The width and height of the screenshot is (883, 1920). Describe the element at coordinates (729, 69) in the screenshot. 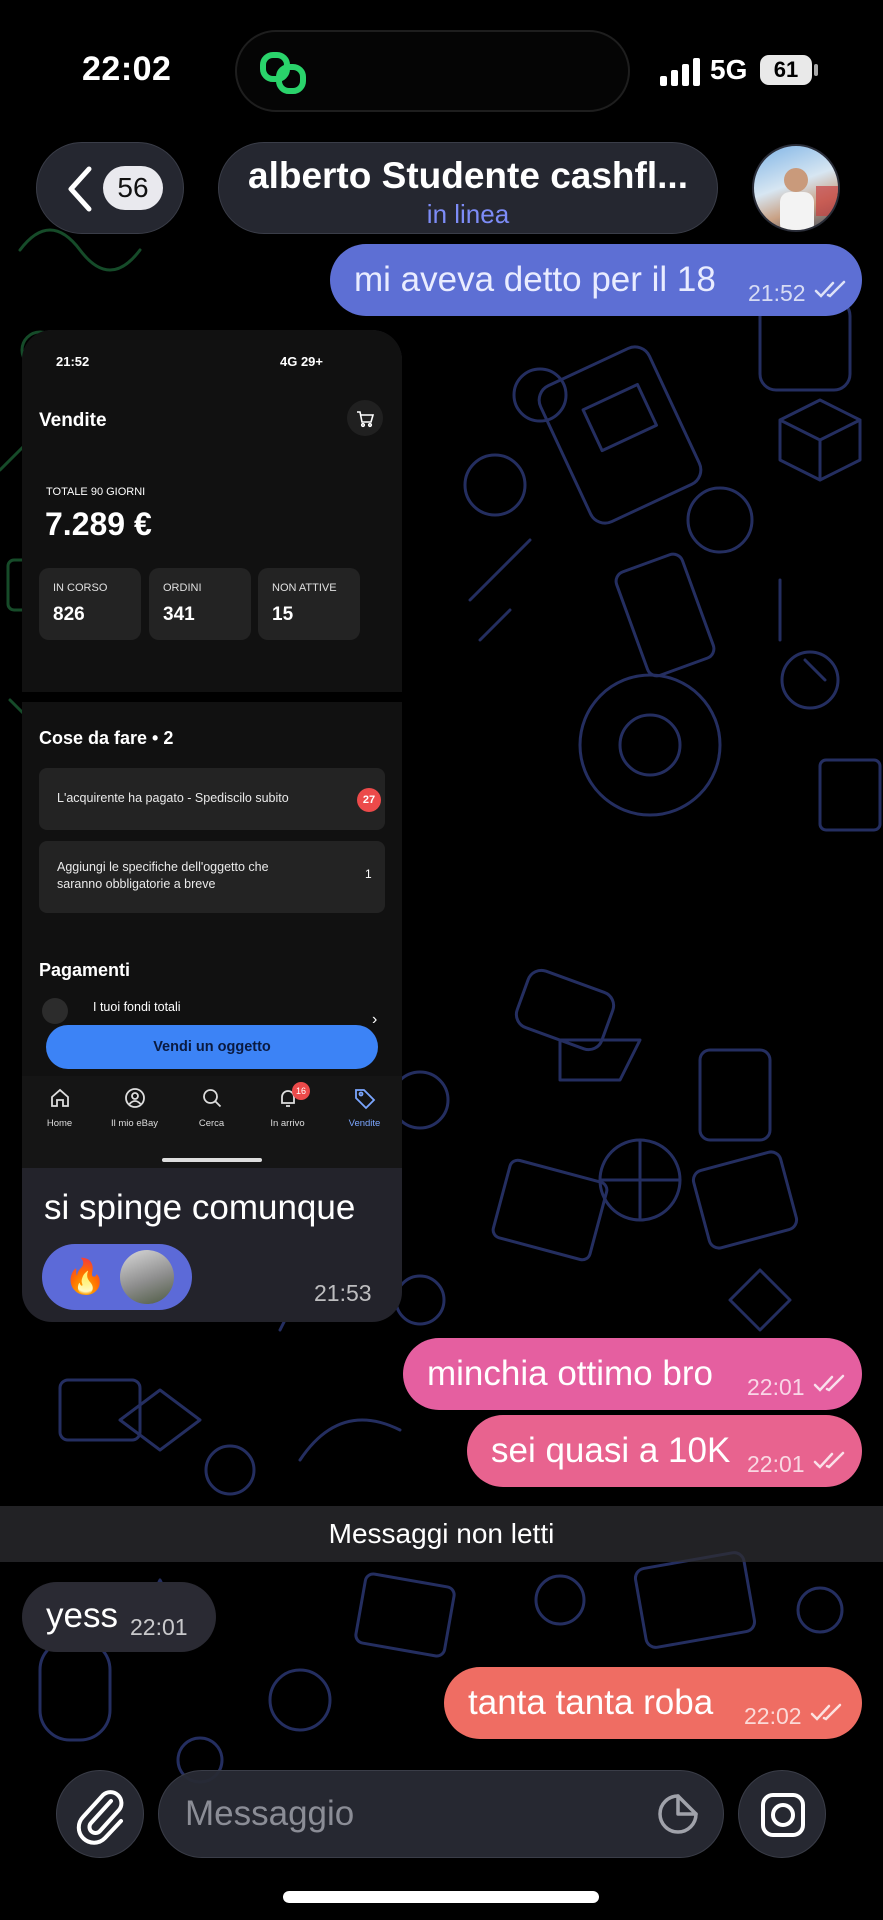

I see `network-type: 5G` at that location.